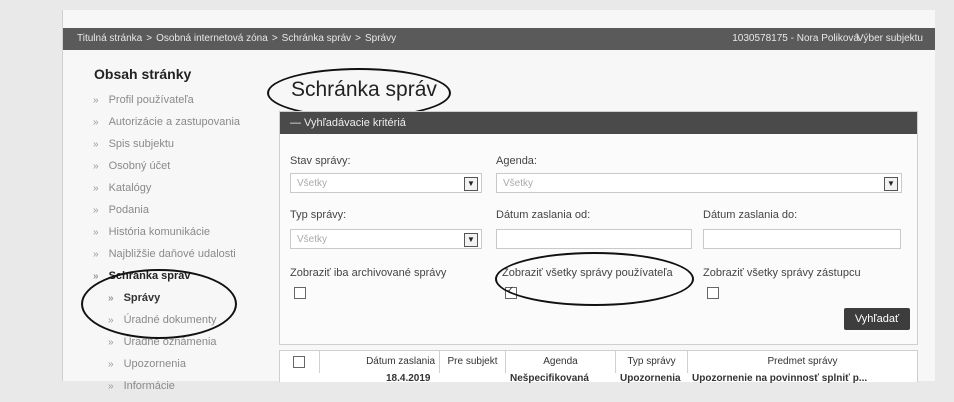 This screenshot has width=954, height=402. What do you see at coordinates (320, 161) in the screenshot?
I see `status-label: Stav správy:` at bounding box center [320, 161].